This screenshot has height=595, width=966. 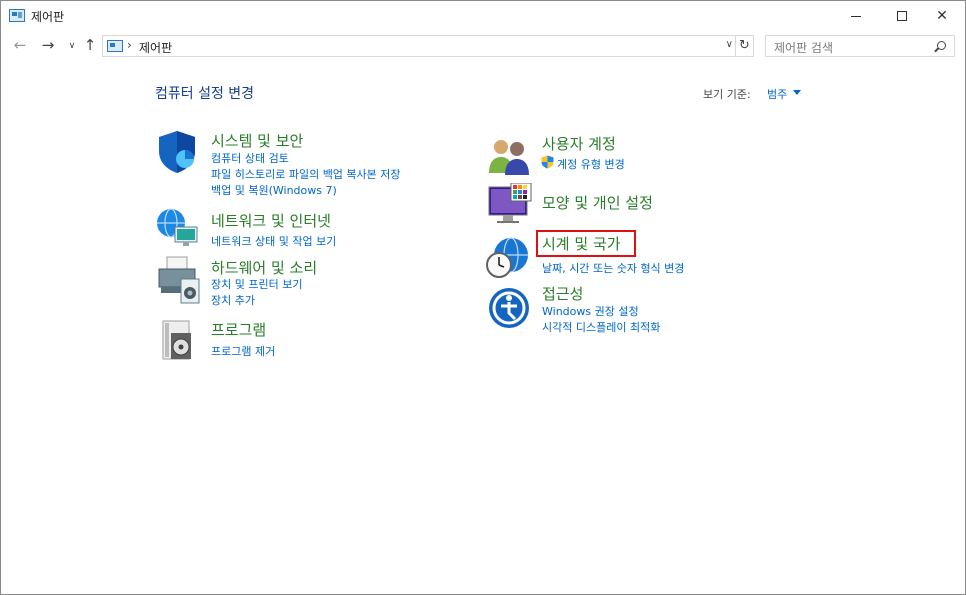 I want to click on uac-shield-icon, so click(x=547, y=162).